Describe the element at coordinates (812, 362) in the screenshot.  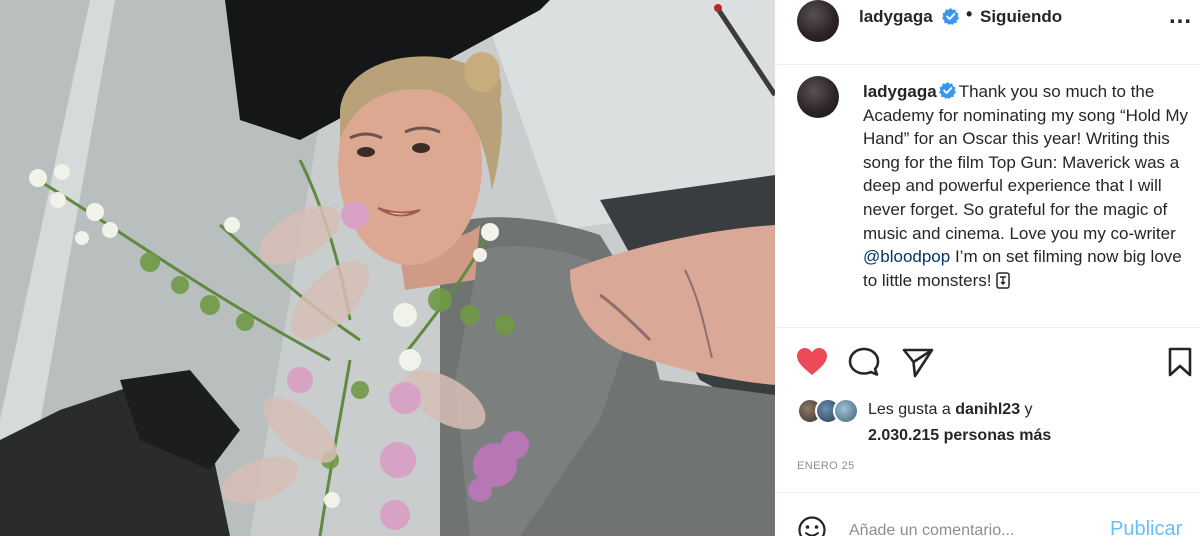
I see `heart-icon` at that location.